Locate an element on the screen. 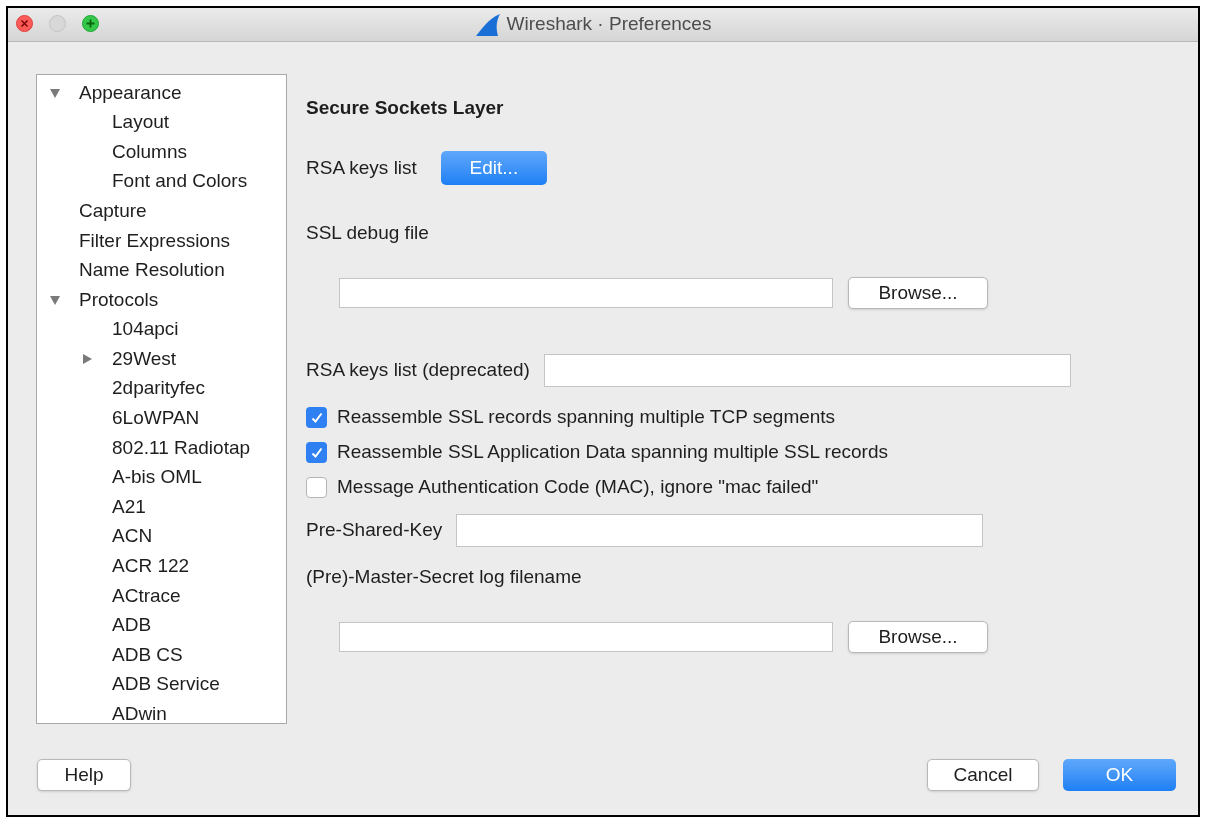  tree-item: ADB is located at coordinates (132, 625).